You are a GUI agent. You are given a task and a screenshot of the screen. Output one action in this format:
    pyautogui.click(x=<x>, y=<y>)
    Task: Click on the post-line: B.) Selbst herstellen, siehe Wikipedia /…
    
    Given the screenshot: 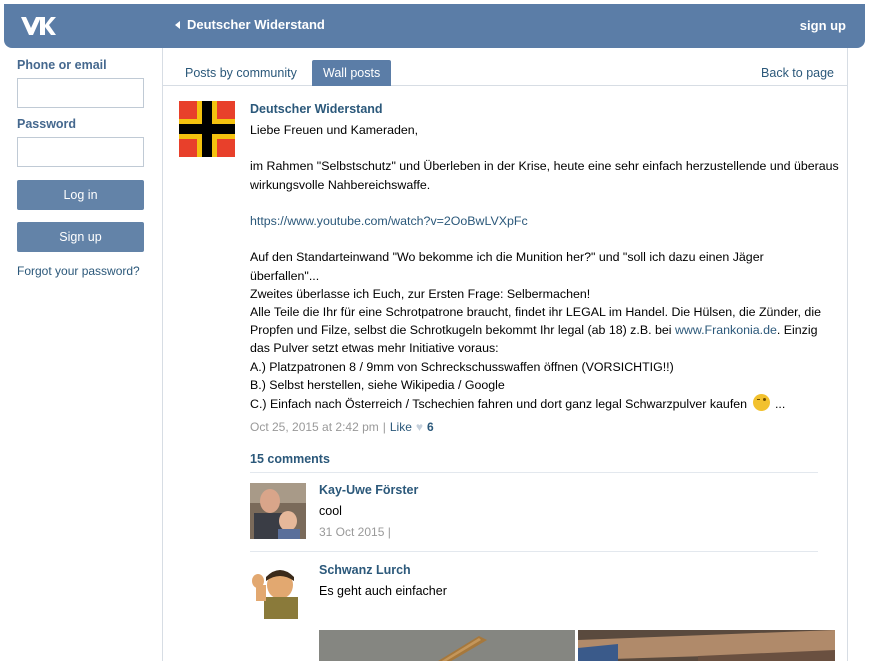 What is the action you would take?
    pyautogui.click(x=377, y=384)
    